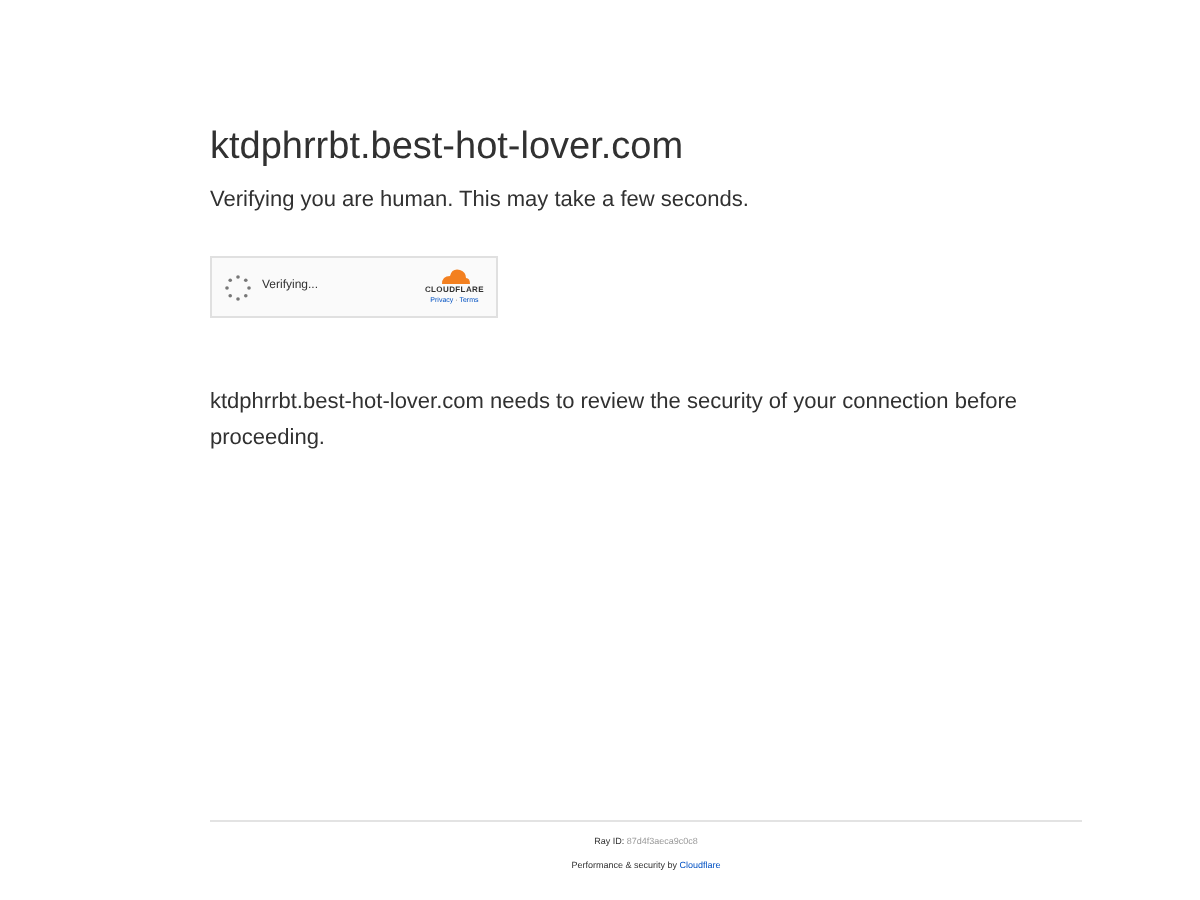  I want to click on page-heading: ktdphrrbt.best-hot-lover.com, so click(448, 148).